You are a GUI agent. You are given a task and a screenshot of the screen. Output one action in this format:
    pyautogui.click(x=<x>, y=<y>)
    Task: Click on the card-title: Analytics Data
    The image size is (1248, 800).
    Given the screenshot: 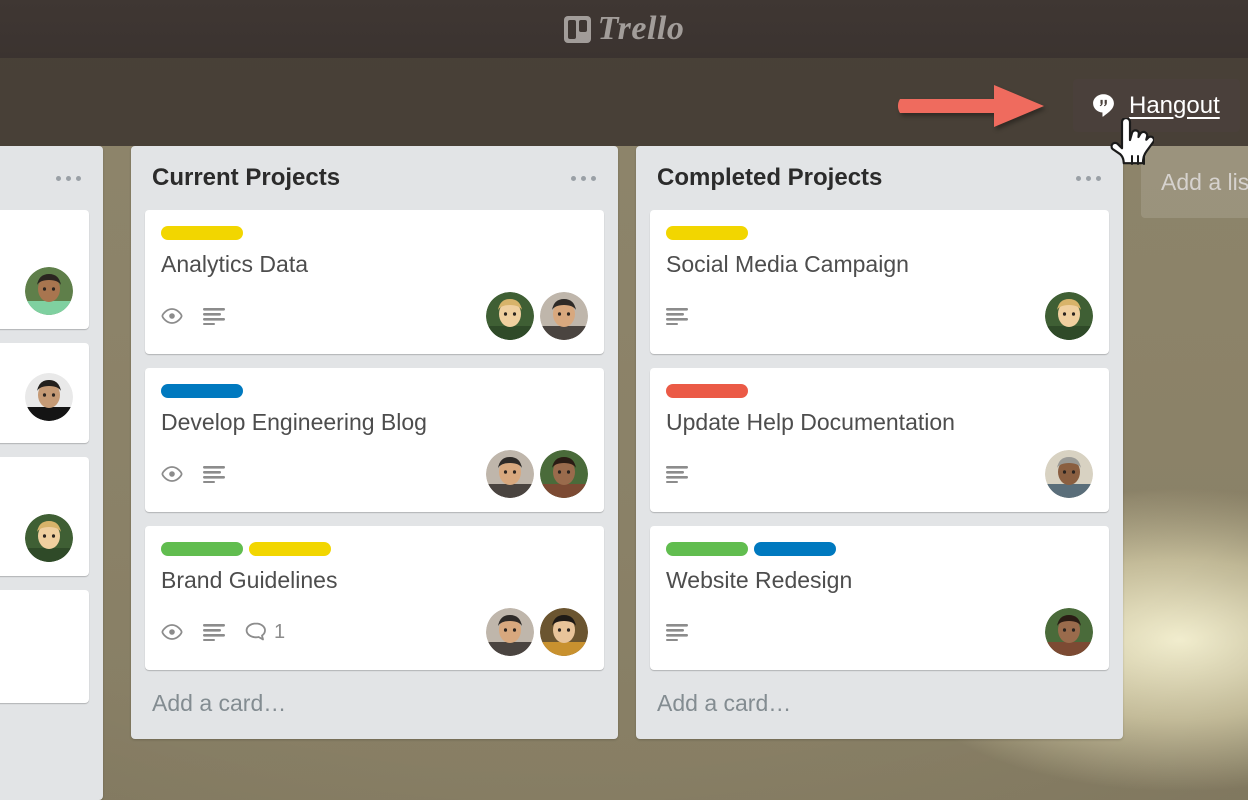 What is the action you would take?
    pyautogui.click(x=235, y=264)
    